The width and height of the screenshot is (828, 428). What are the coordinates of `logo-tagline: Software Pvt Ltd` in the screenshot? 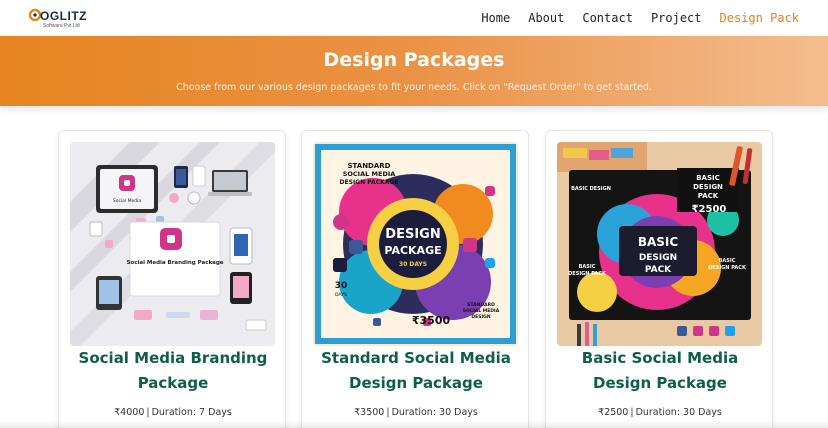 It's located at (61, 26).